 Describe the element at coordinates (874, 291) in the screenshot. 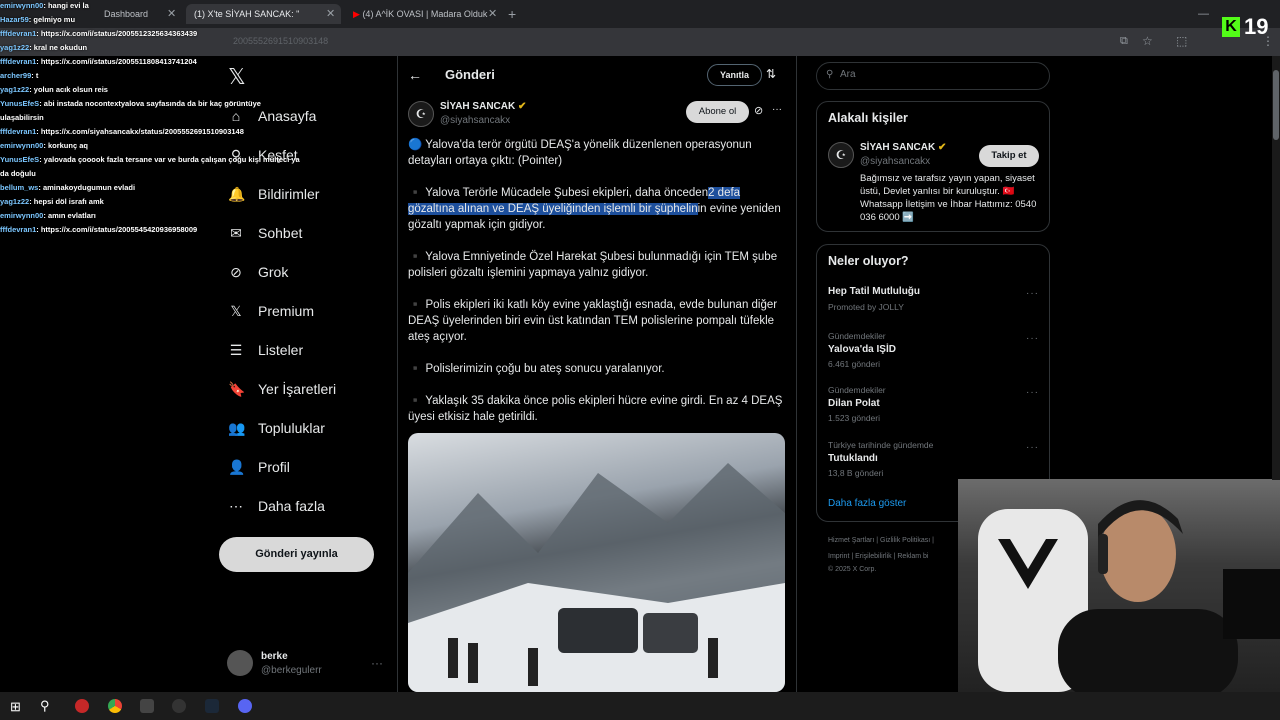

I see `trend-title: Hep Tatil Mutluluğu` at that location.